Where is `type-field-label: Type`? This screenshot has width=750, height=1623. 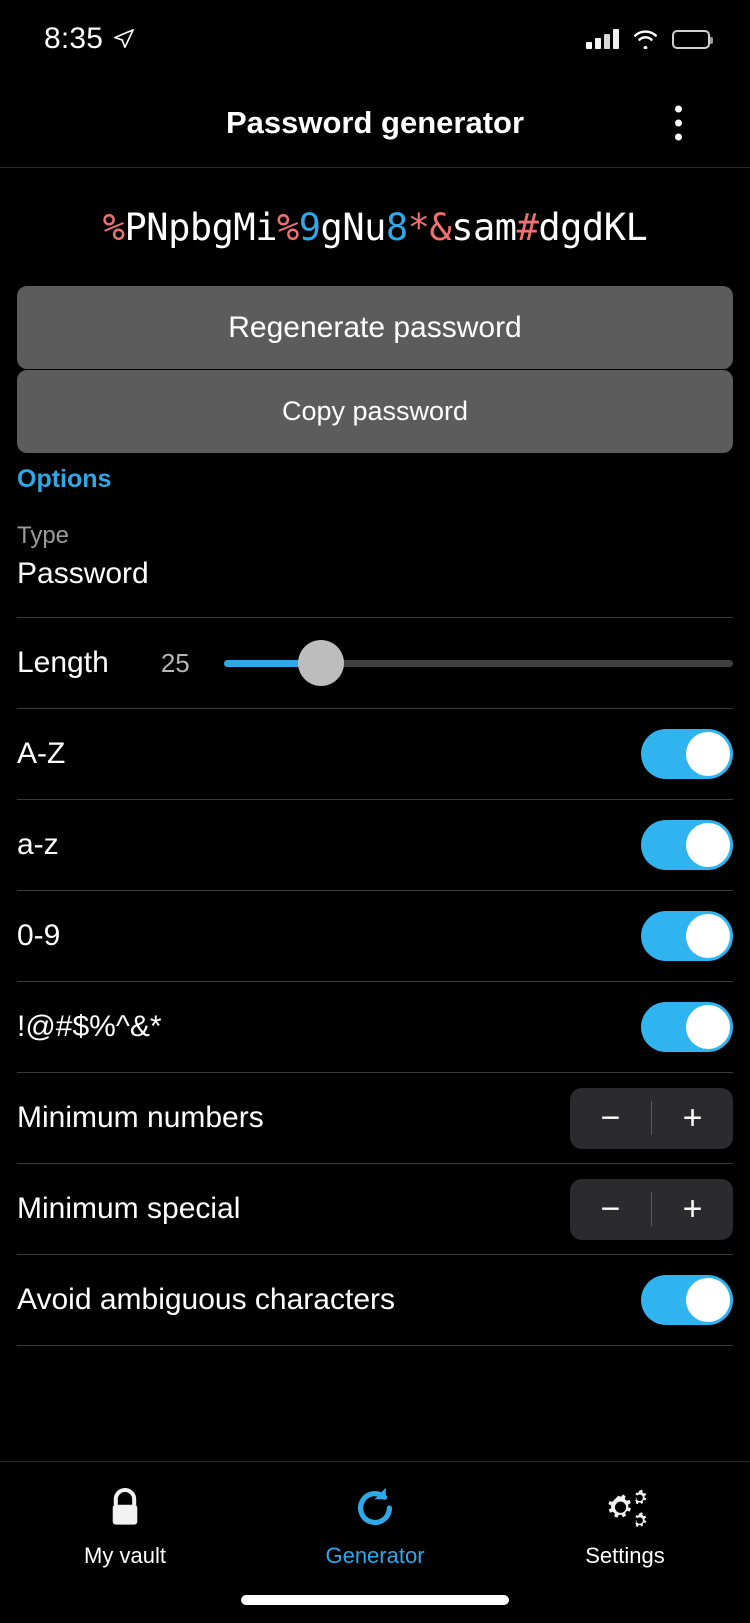 type-field-label: Type is located at coordinates (43, 535).